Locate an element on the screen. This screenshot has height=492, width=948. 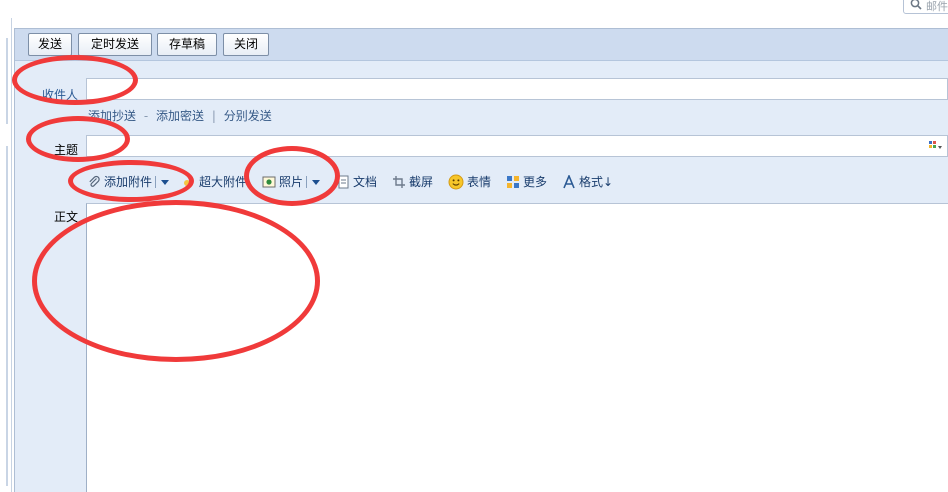
more-button: 更多 is located at coordinates (526, 182).